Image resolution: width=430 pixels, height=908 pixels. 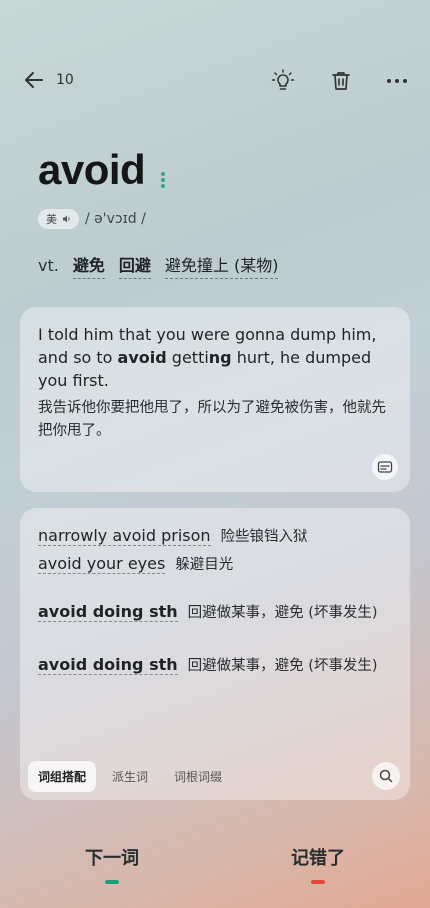 What do you see at coordinates (48, 80) in the screenshot?
I see `back-button: 10` at bounding box center [48, 80].